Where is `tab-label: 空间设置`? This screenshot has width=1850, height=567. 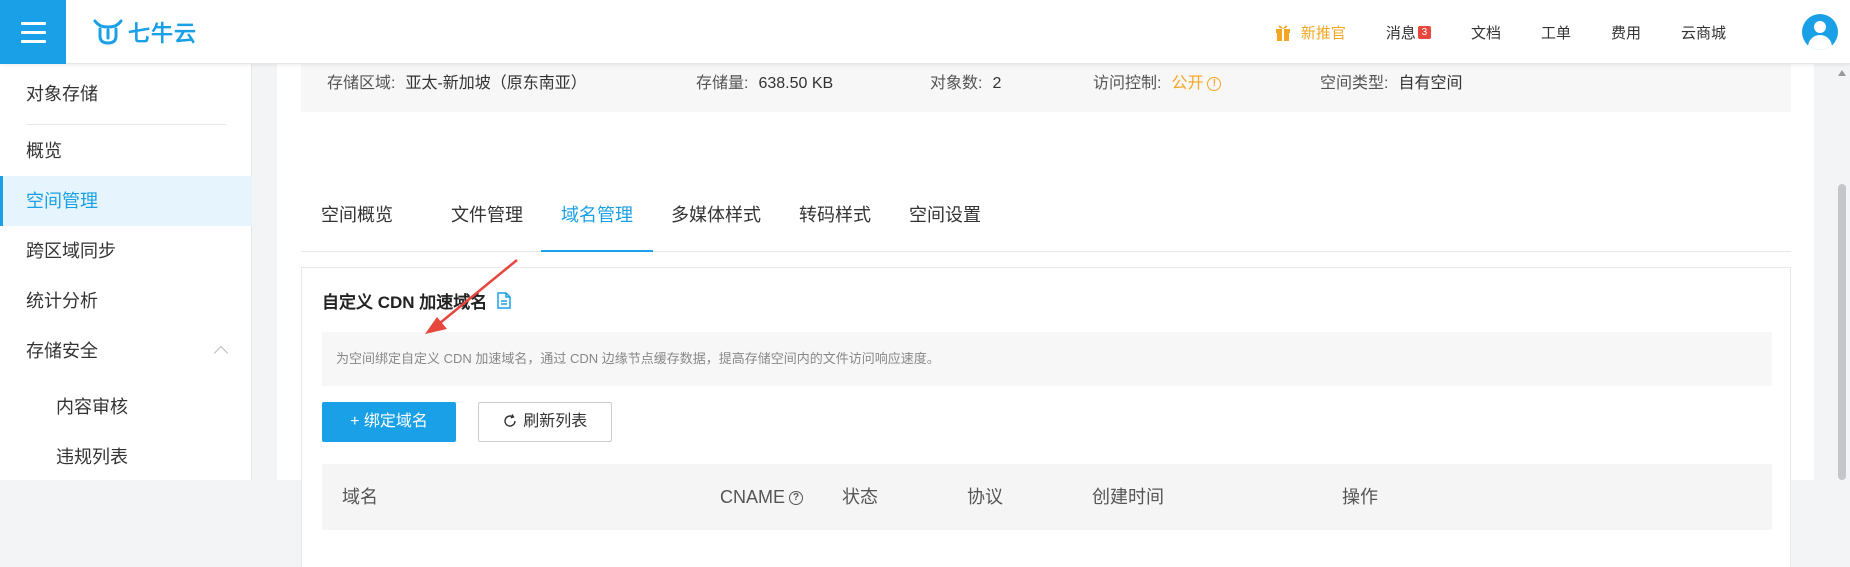 tab-label: 空间设置 is located at coordinates (945, 215).